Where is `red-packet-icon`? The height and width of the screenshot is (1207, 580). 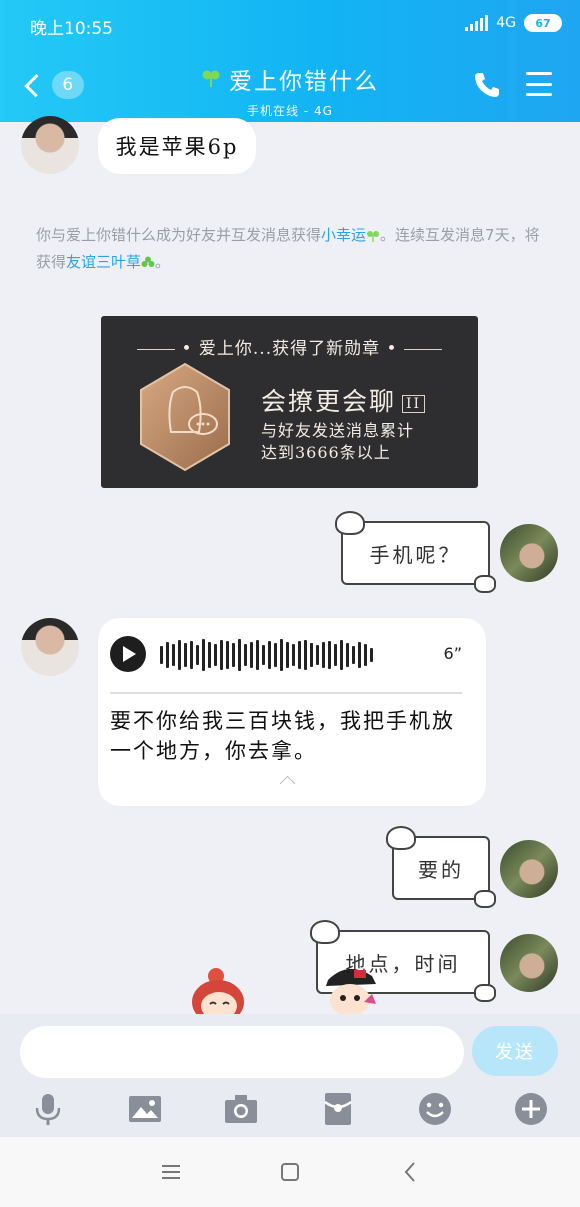
red-packet-icon is located at coordinates (338, 1109).